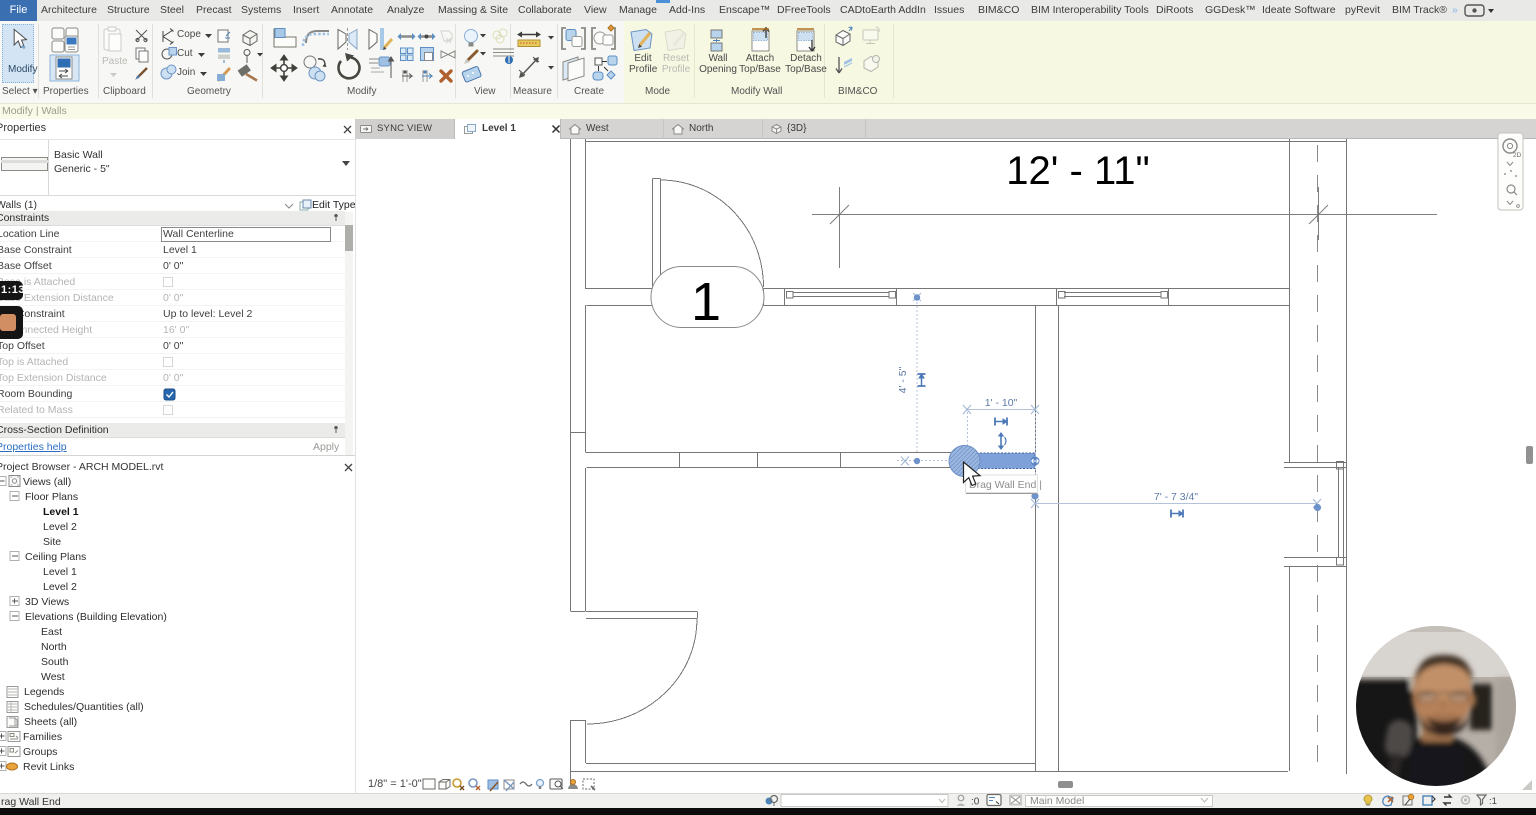 This screenshot has height=815, width=1536. I want to click on svg-text: 1, so click(706, 302).